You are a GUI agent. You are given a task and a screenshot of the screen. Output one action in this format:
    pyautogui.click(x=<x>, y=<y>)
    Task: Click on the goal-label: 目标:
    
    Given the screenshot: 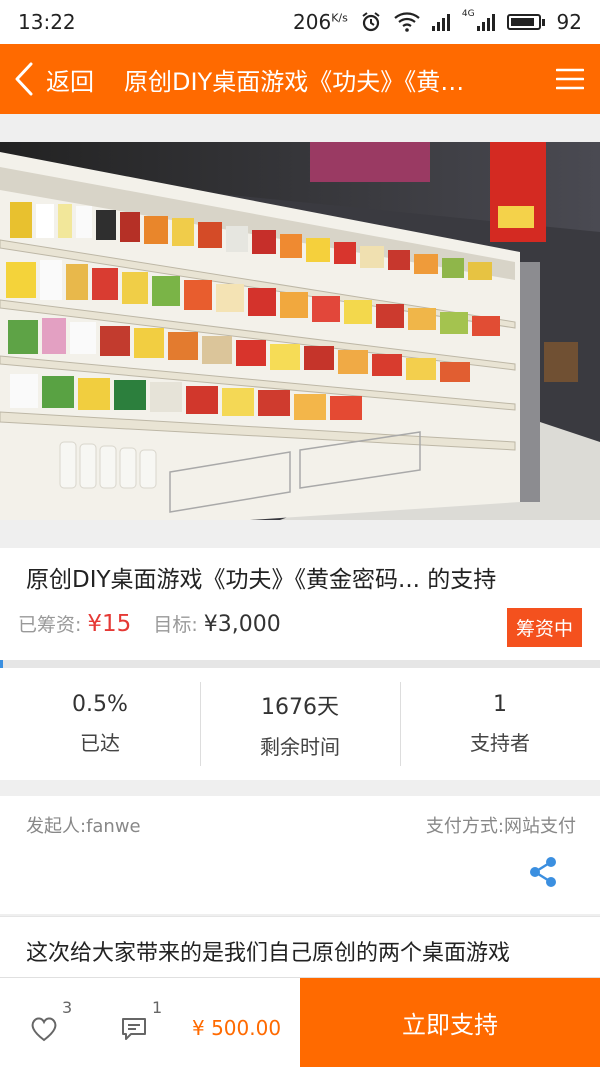 What is the action you would take?
    pyautogui.click(x=175, y=625)
    